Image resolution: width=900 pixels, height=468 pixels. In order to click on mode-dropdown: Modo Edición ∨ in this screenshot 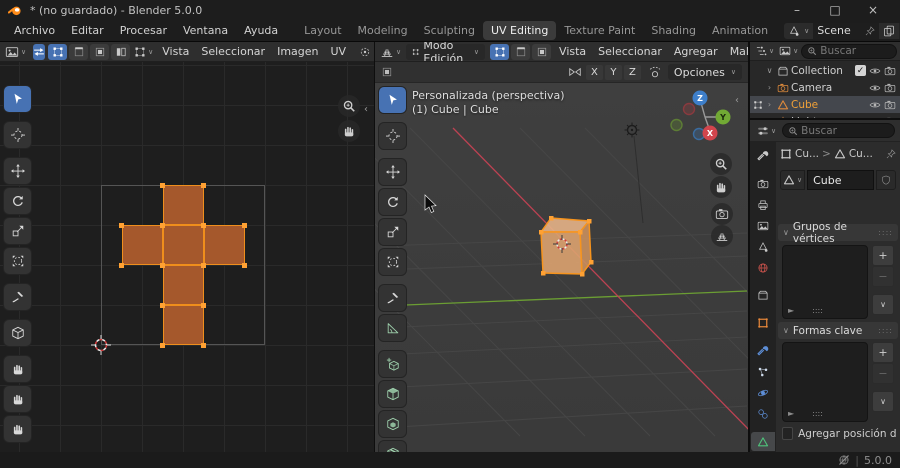, I will do `click(446, 51)`.